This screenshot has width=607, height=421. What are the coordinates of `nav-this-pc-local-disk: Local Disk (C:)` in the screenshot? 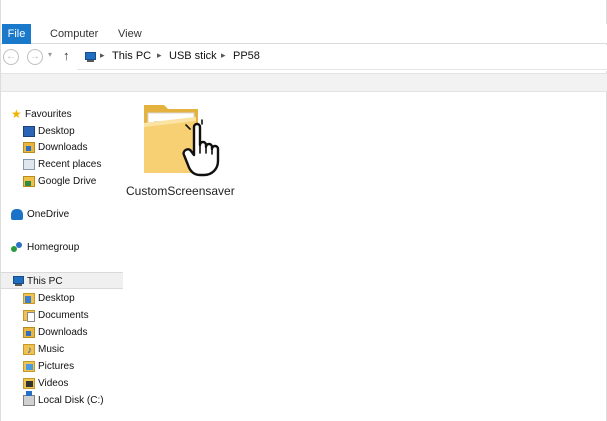 It's located at (62, 400).